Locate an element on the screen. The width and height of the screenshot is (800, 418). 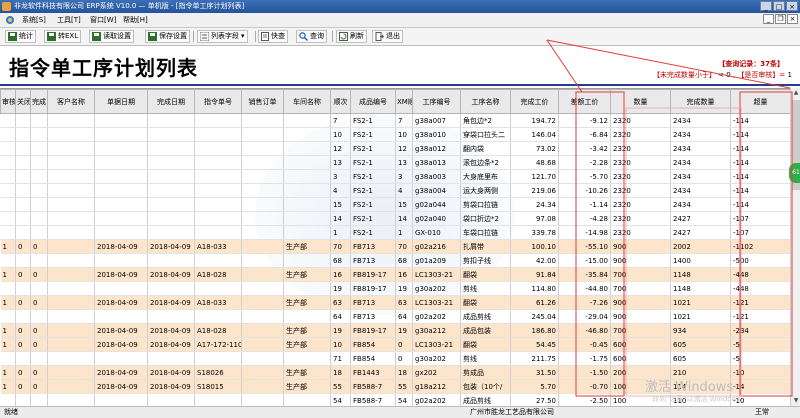
table-cell: 186.80 is located at coordinates (534, 330).